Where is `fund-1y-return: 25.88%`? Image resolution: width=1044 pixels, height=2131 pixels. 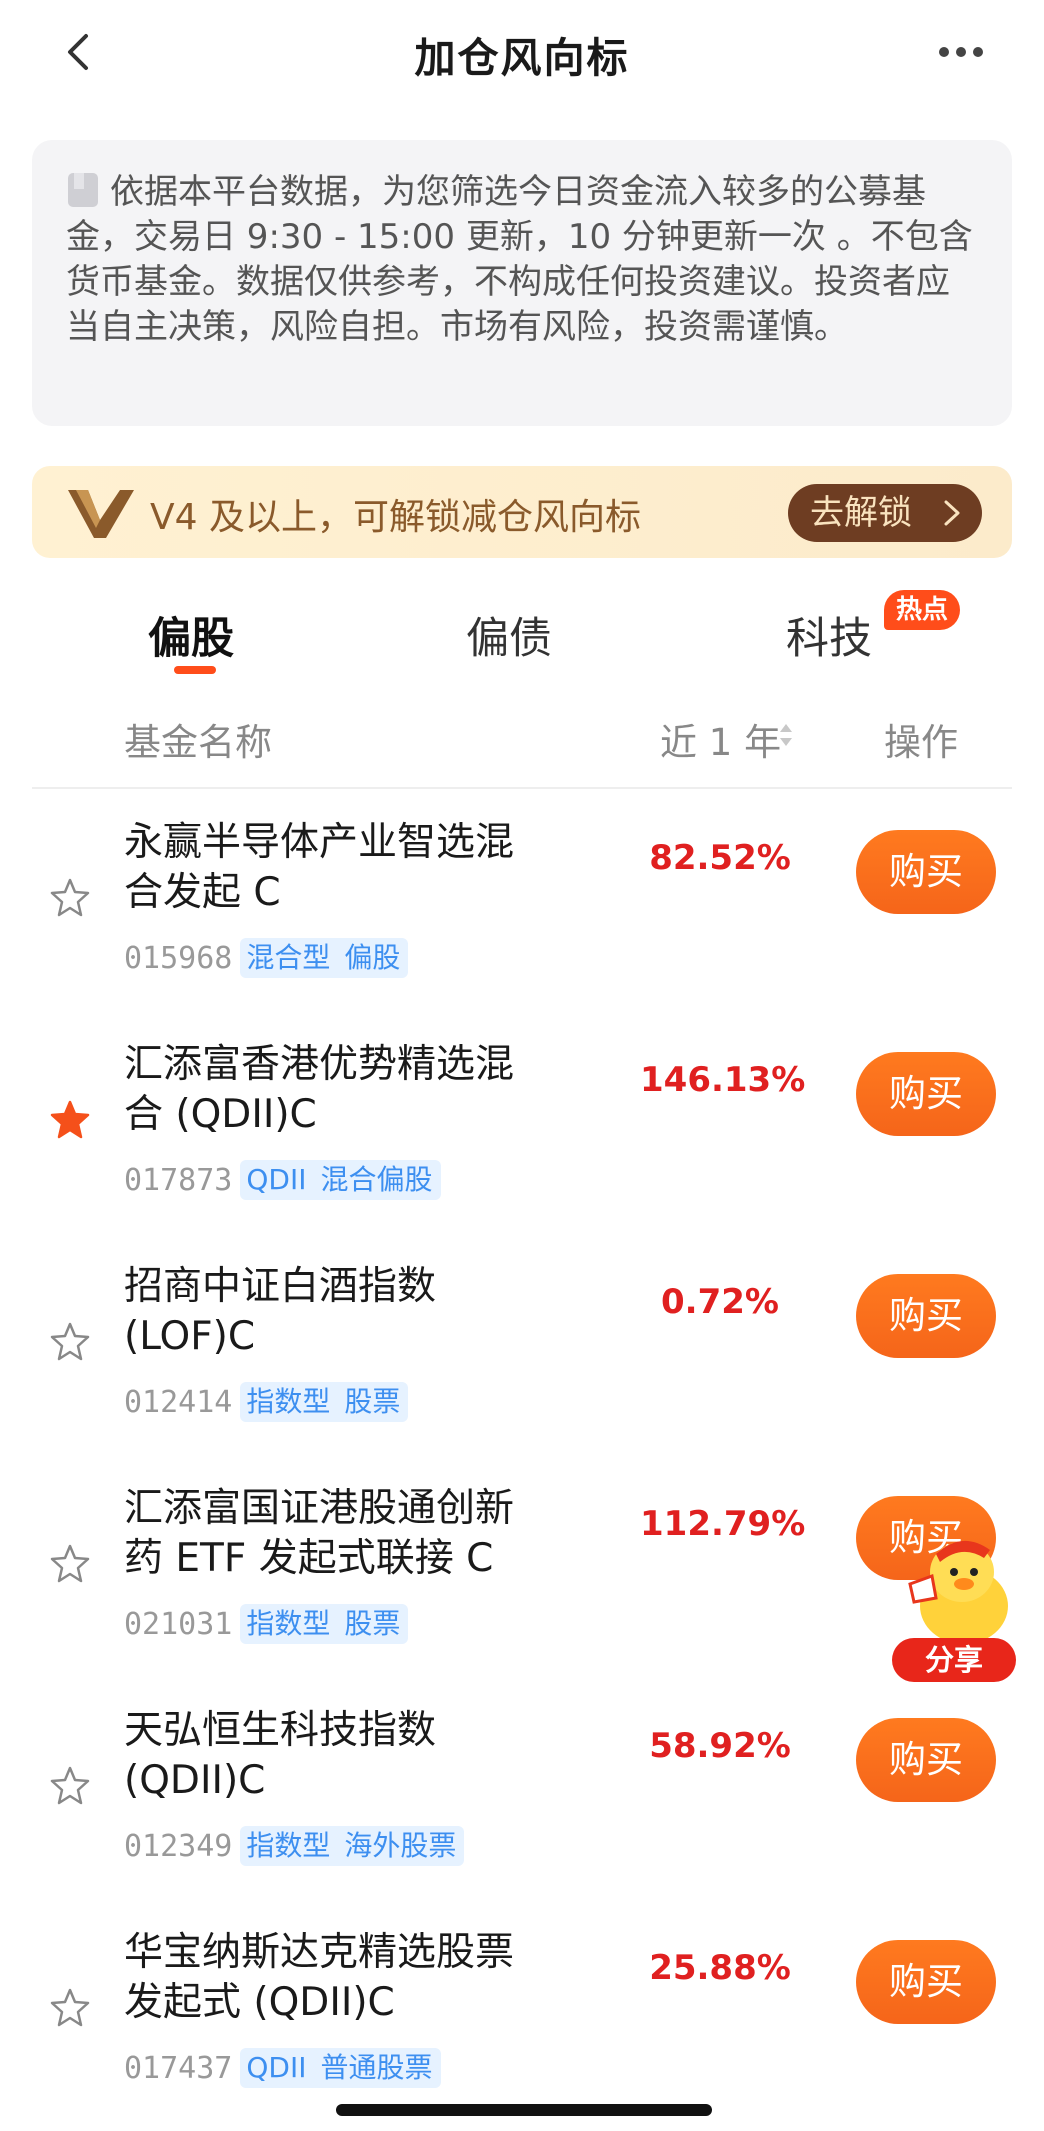 fund-1y-return: 25.88% is located at coordinates (720, 1968).